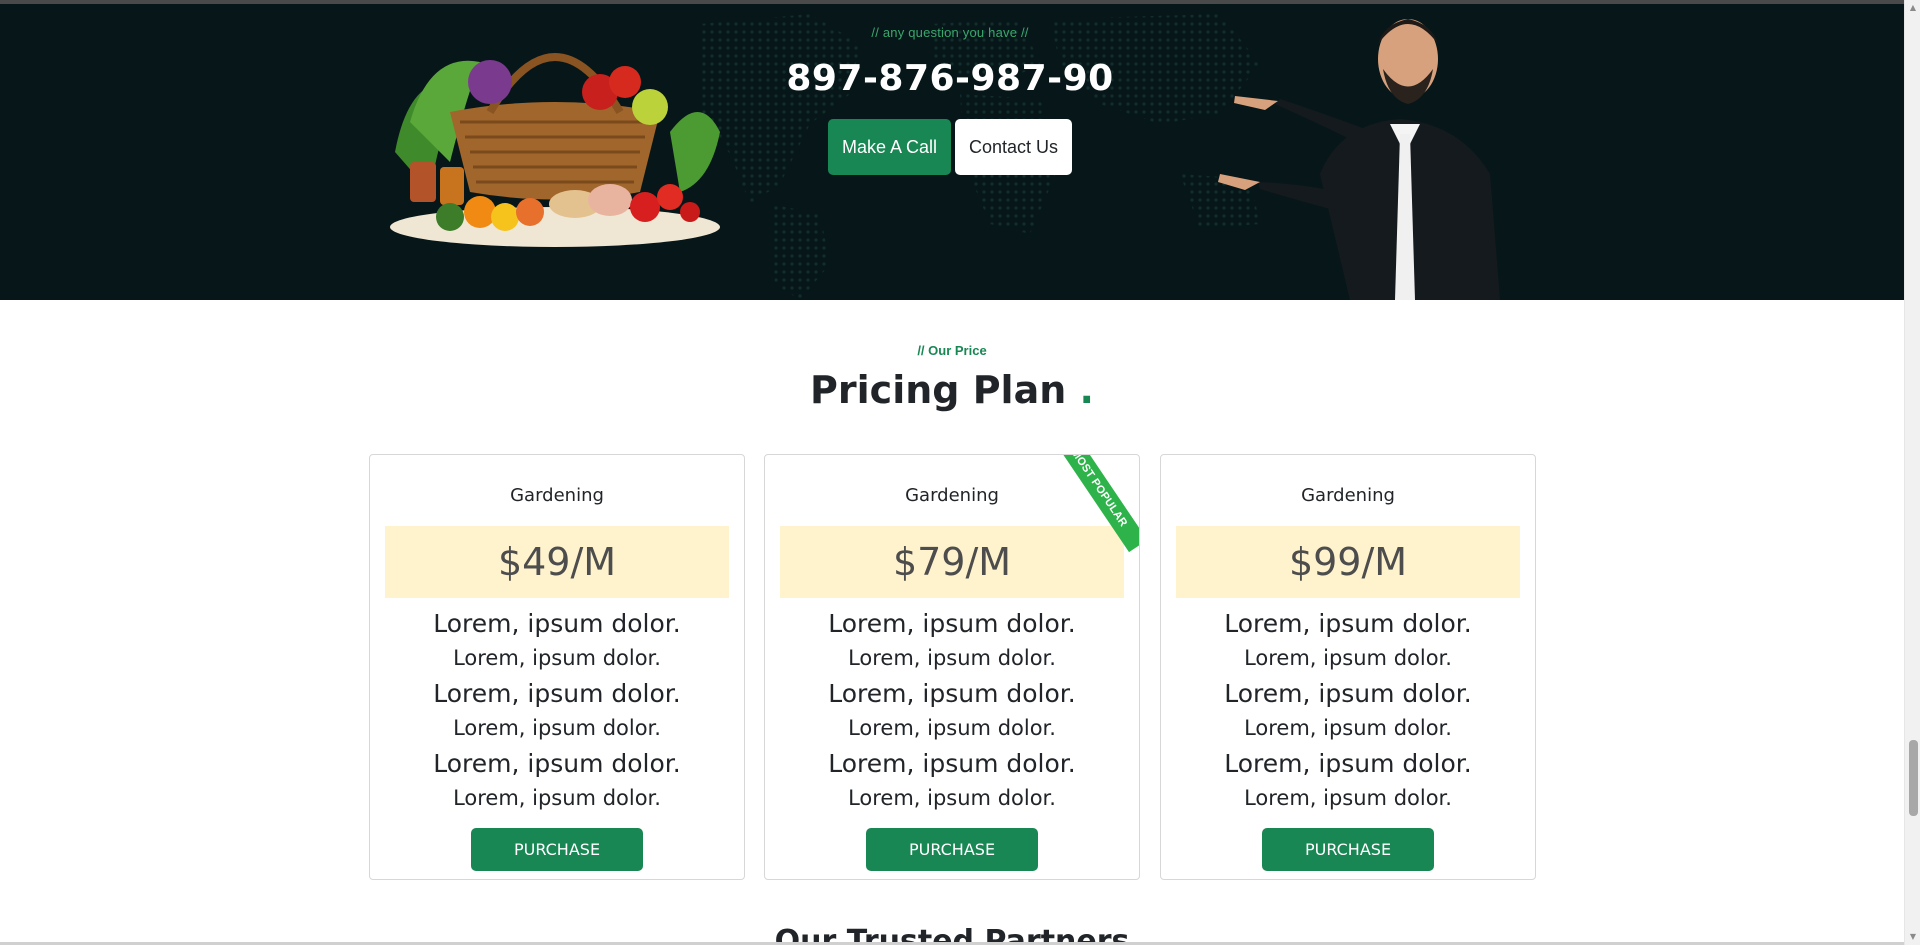  What do you see at coordinates (889, 147) in the screenshot?
I see `make-call-button: Make A Call` at bounding box center [889, 147].